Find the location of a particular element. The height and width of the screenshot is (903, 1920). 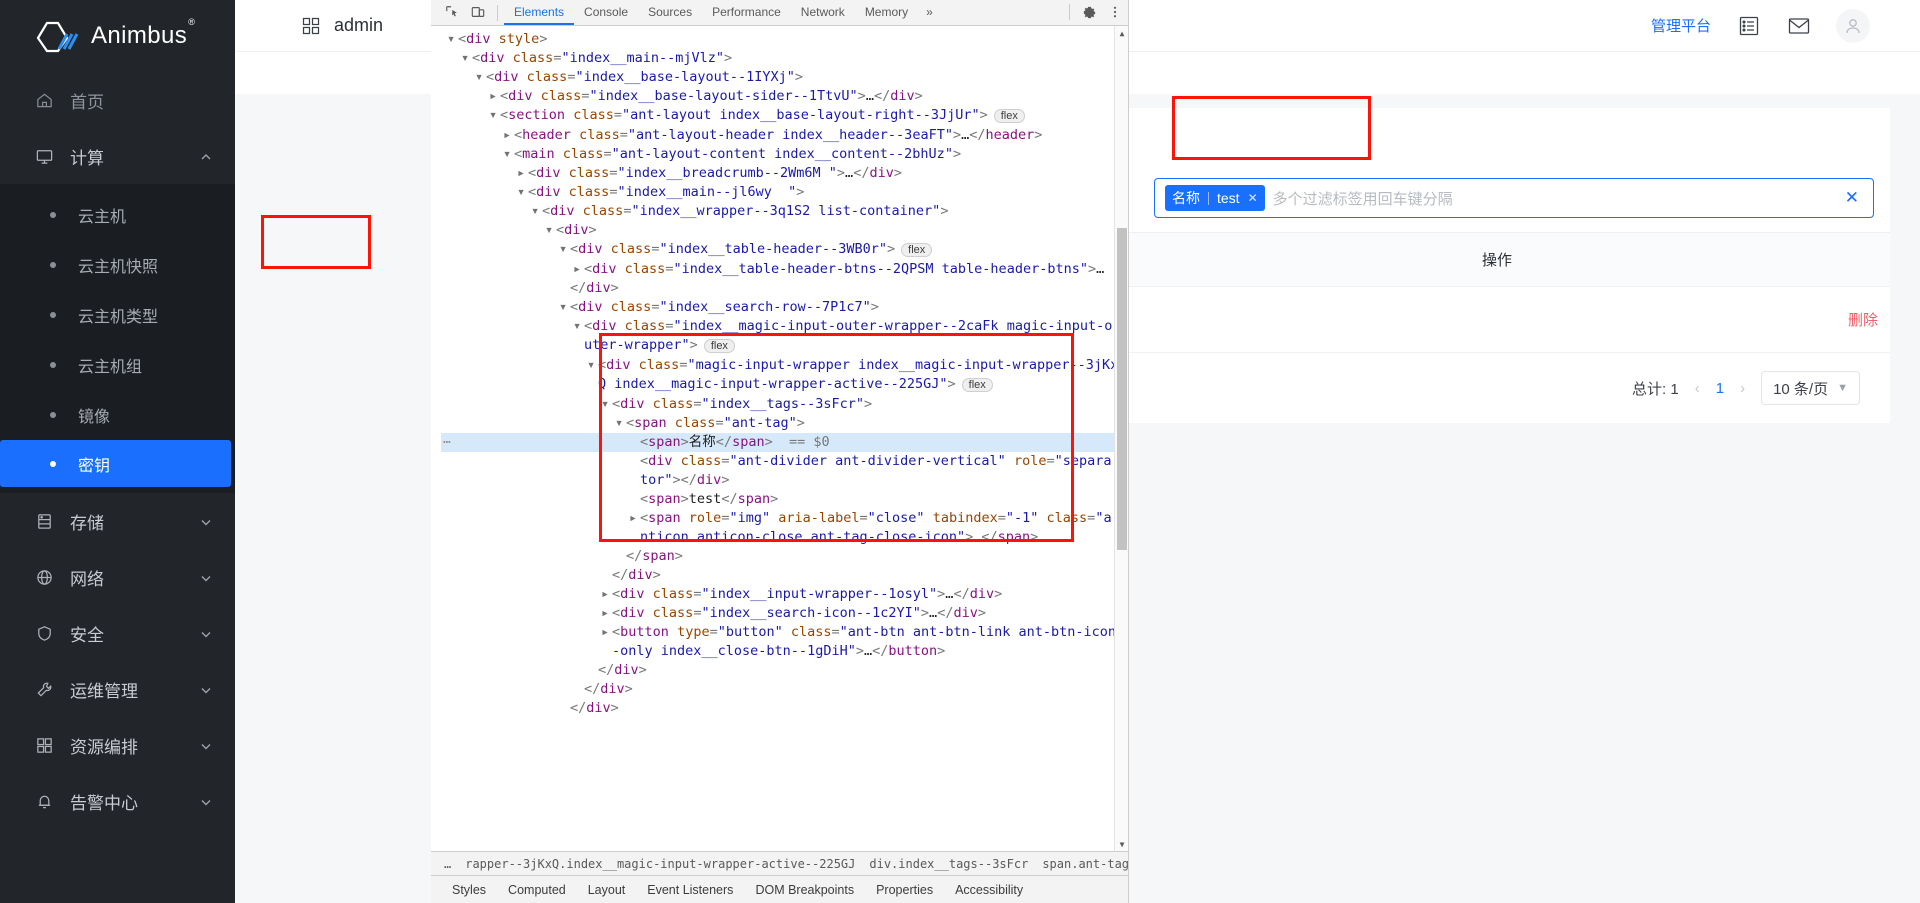

bottom-tab: Accessibility is located at coordinates (989, 890).